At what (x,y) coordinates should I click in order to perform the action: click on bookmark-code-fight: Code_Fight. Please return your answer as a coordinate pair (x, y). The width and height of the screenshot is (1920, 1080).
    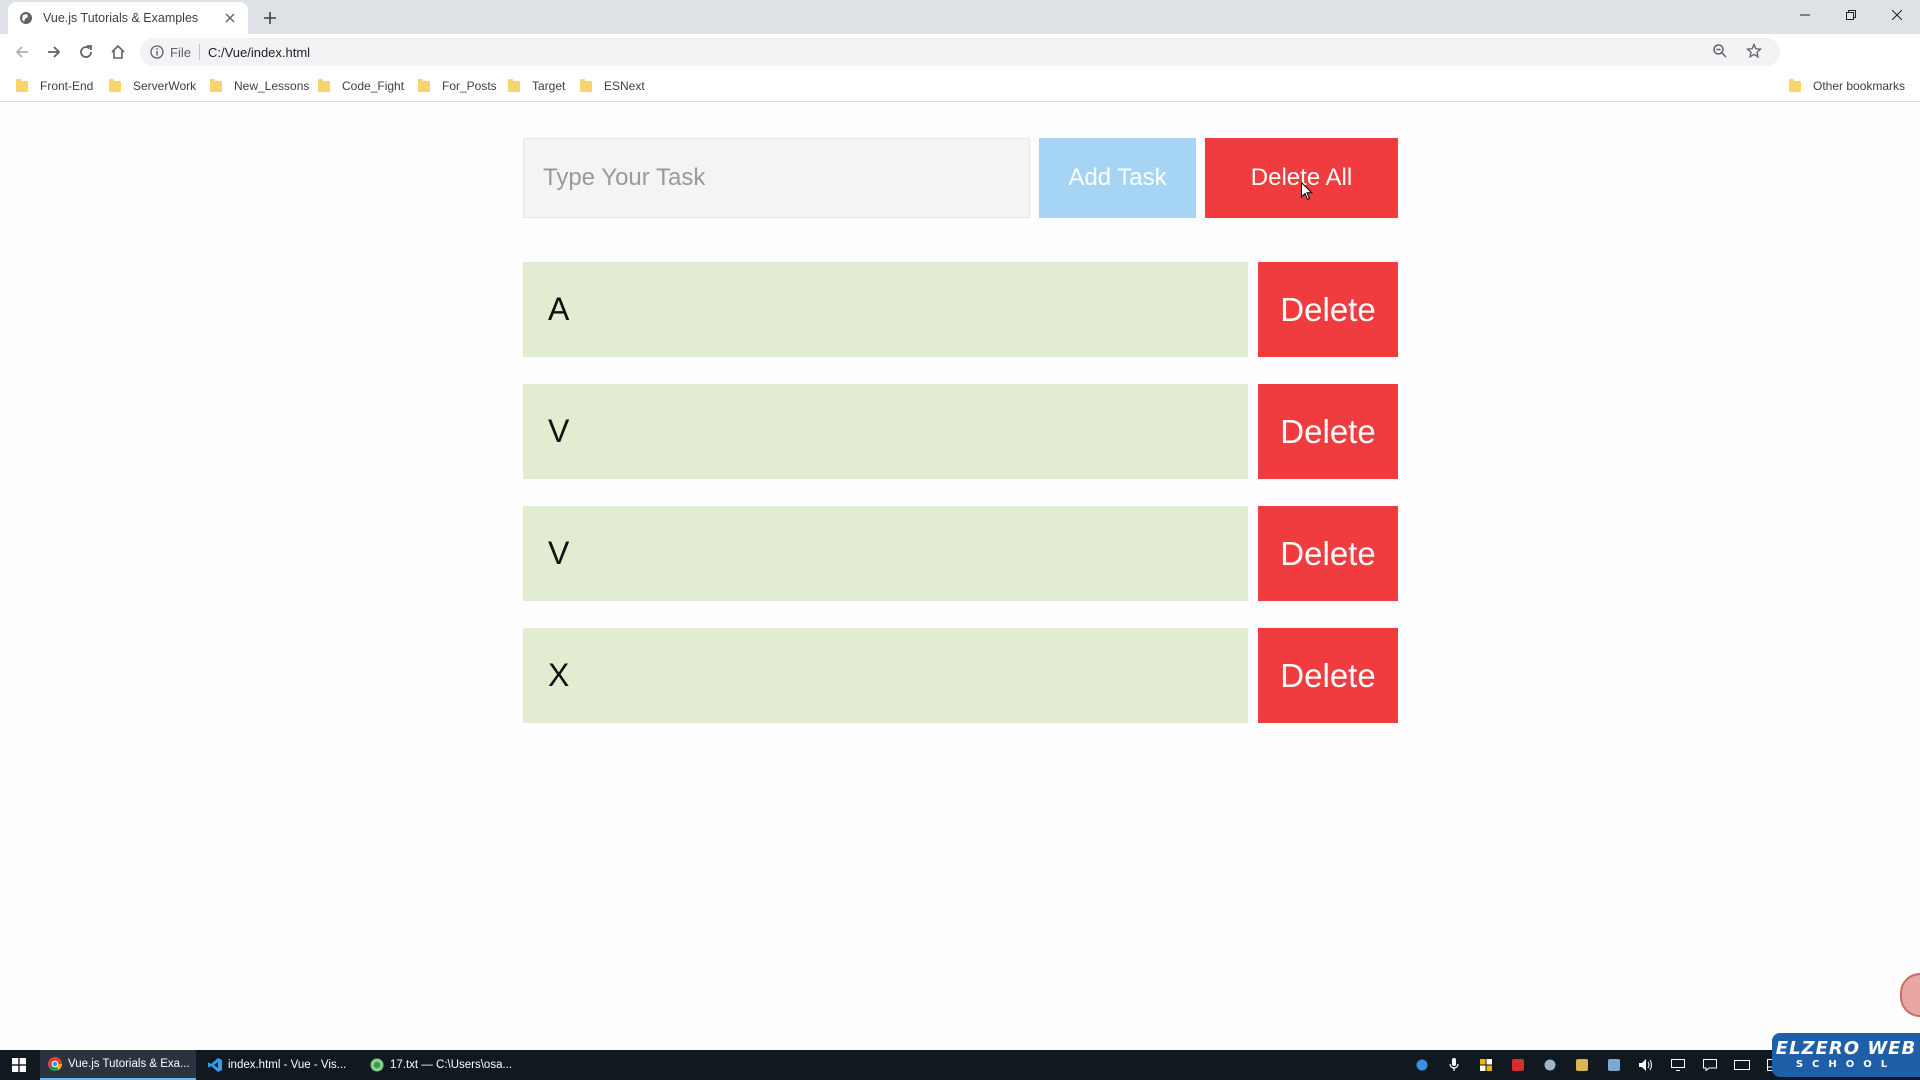
    Looking at the image, I should click on (361, 86).